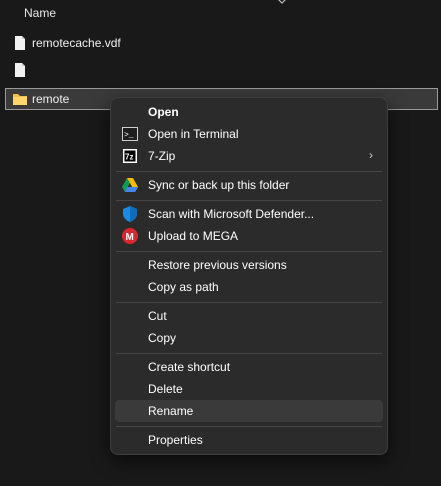  Describe the element at coordinates (221, 43) in the screenshot. I see `file-row-remotecache: remotecache.vdf` at that location.